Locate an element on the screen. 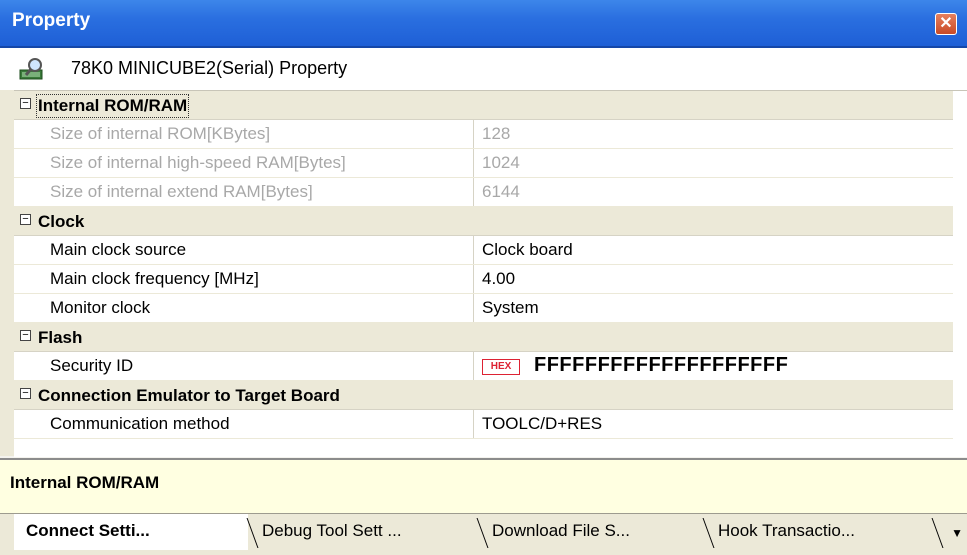  property-value: 128 is located at coordinates (496, 133).